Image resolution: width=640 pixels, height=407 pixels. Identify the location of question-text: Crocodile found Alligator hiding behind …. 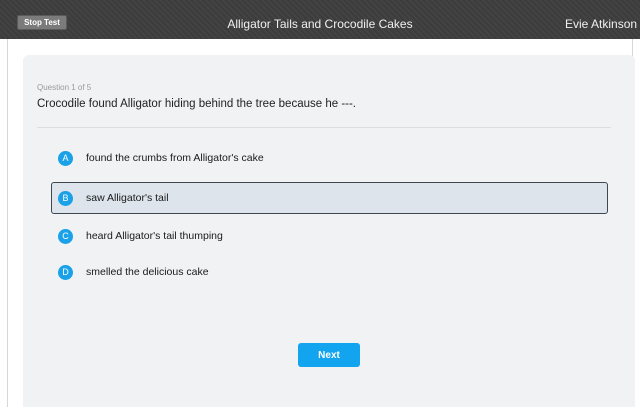
(197, 104).